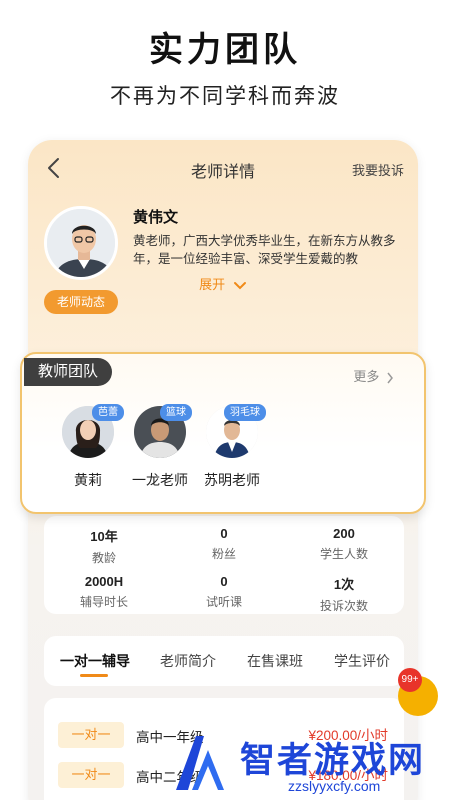 This screenshot has width=450, height=800. I want to click on stat-value: 10年, so click(104, 536).